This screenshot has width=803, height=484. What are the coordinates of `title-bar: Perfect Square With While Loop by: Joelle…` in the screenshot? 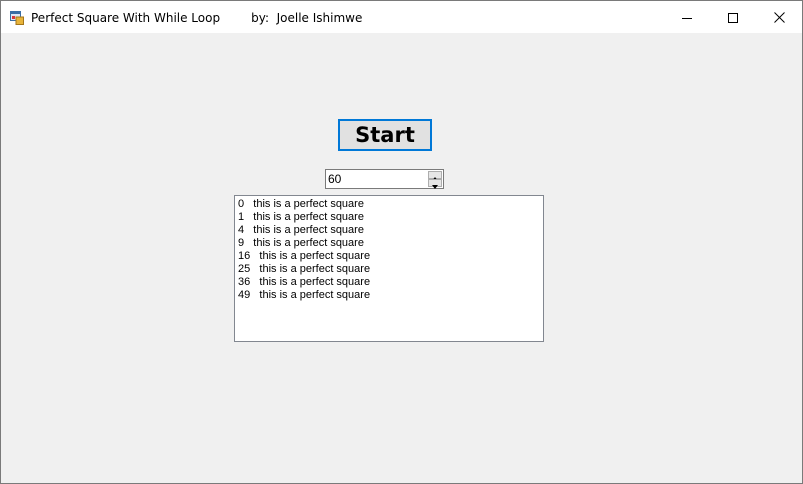 It's located at (401, 17).